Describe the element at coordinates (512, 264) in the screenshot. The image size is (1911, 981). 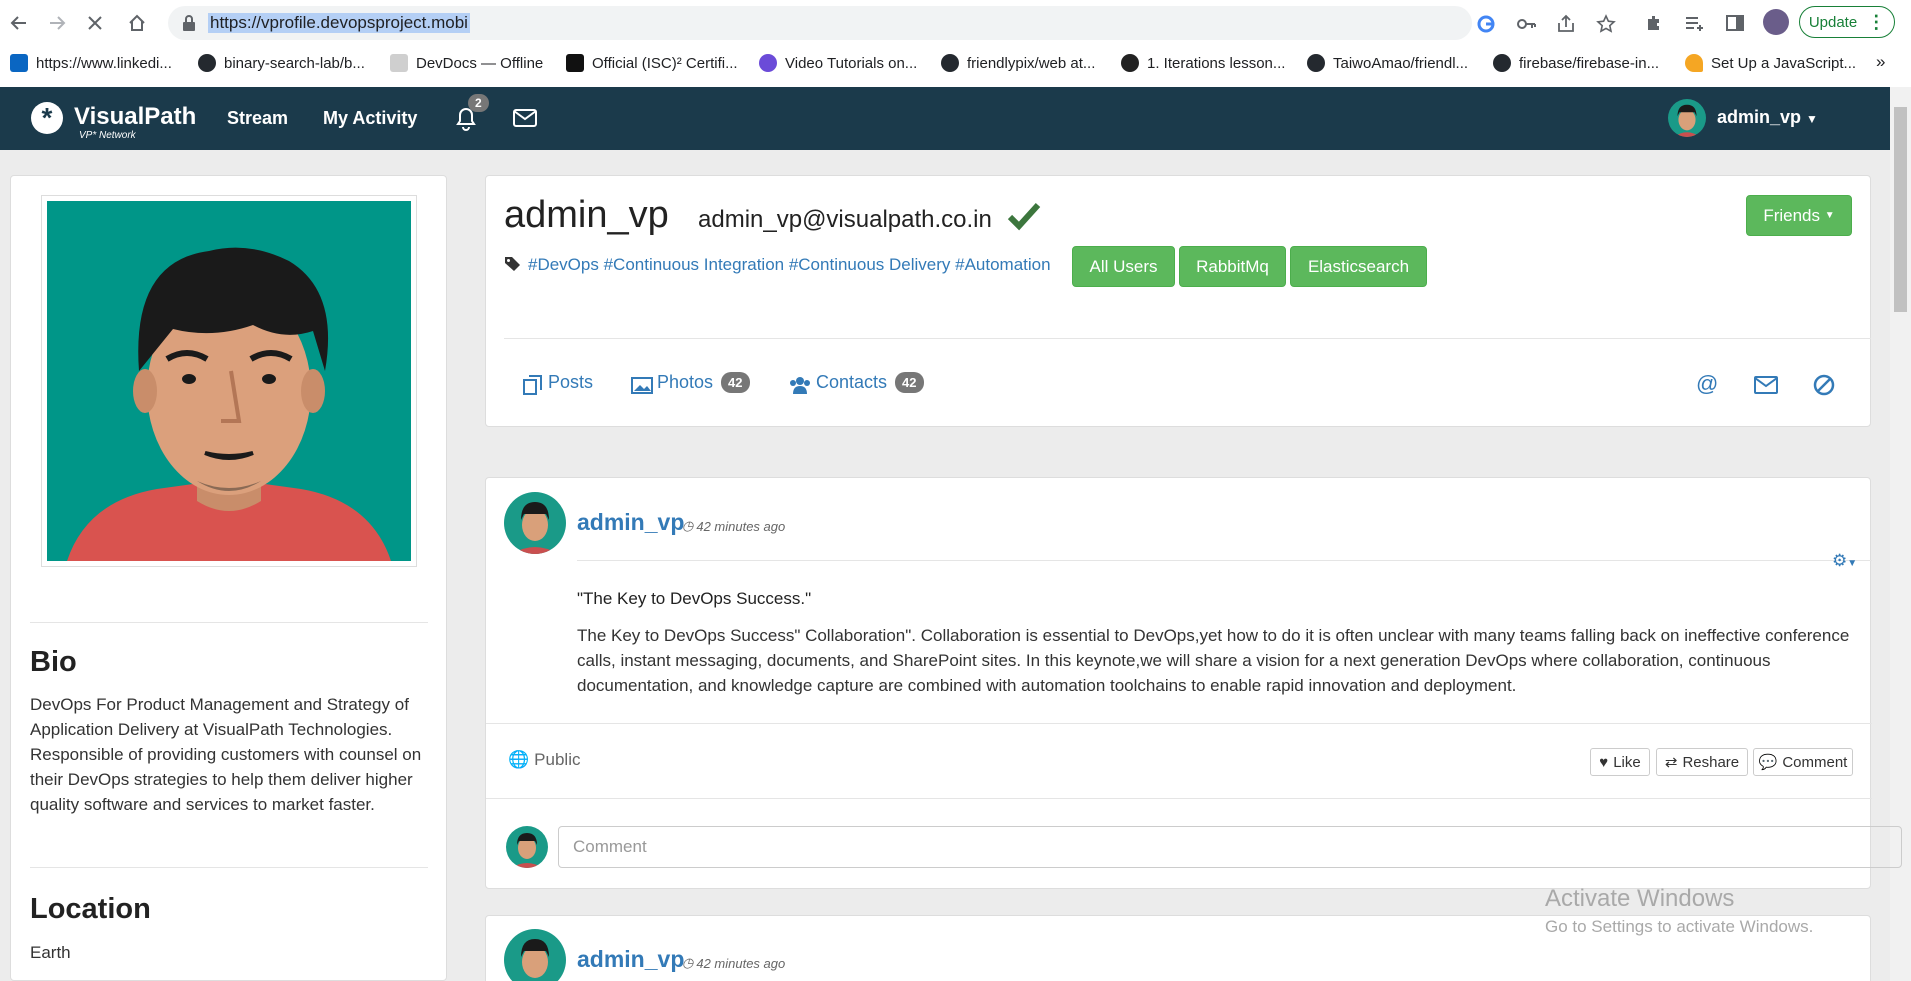
I see `tags-icon` at that location.